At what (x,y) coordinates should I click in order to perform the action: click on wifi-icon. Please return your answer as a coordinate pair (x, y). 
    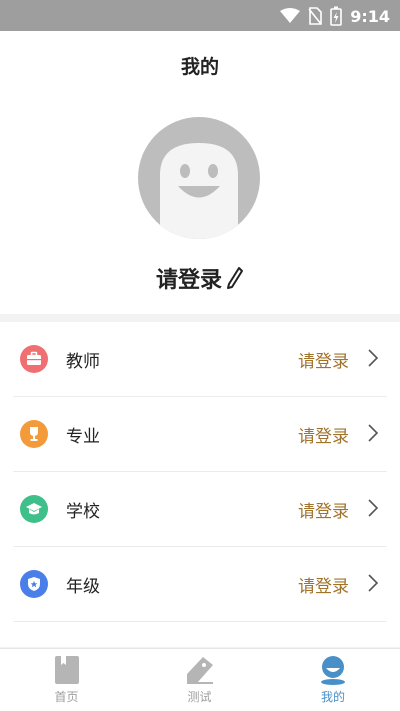
    Looking at the image, I should click on (290, 15).